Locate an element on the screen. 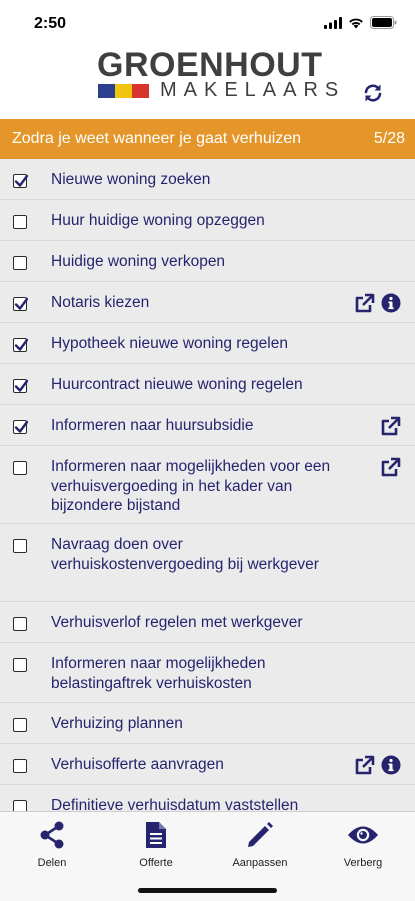  tab-aanpassen: Aanpassen is located at coordinates (260, 844).